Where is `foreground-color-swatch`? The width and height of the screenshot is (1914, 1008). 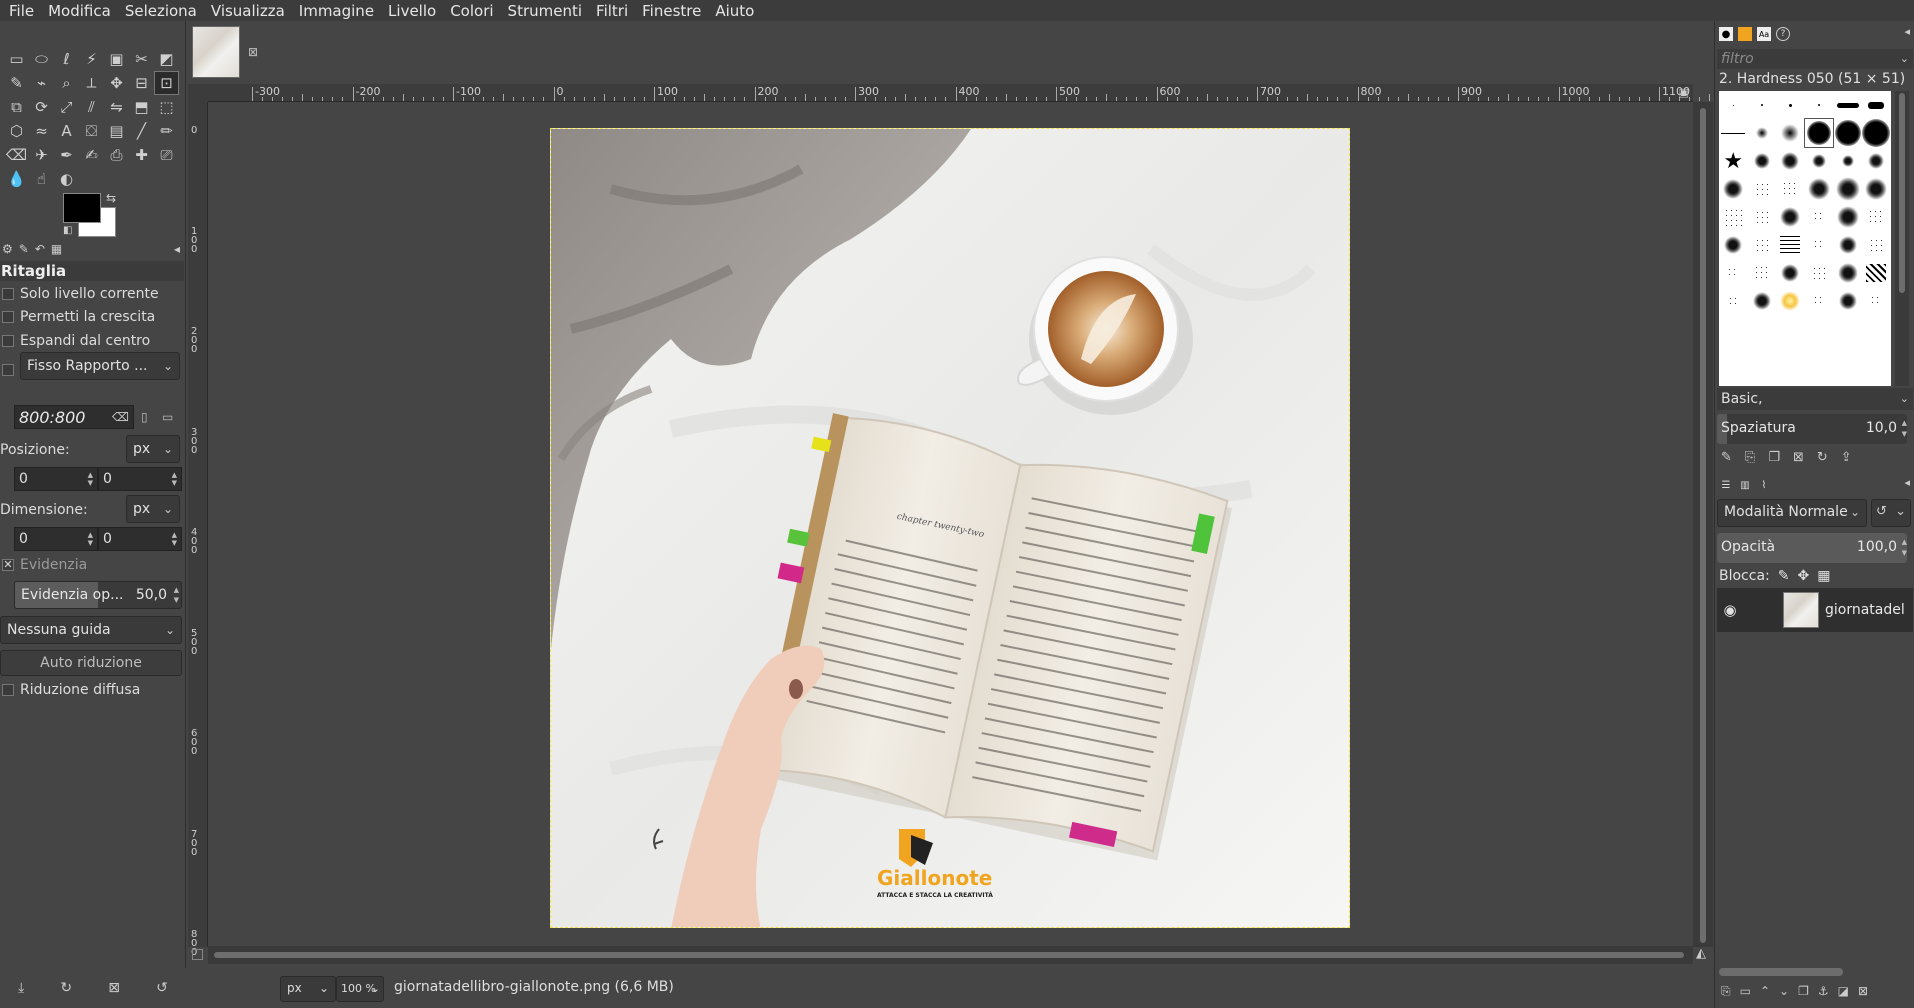 foreground-color-swatch is located at coordinates (82, 208).